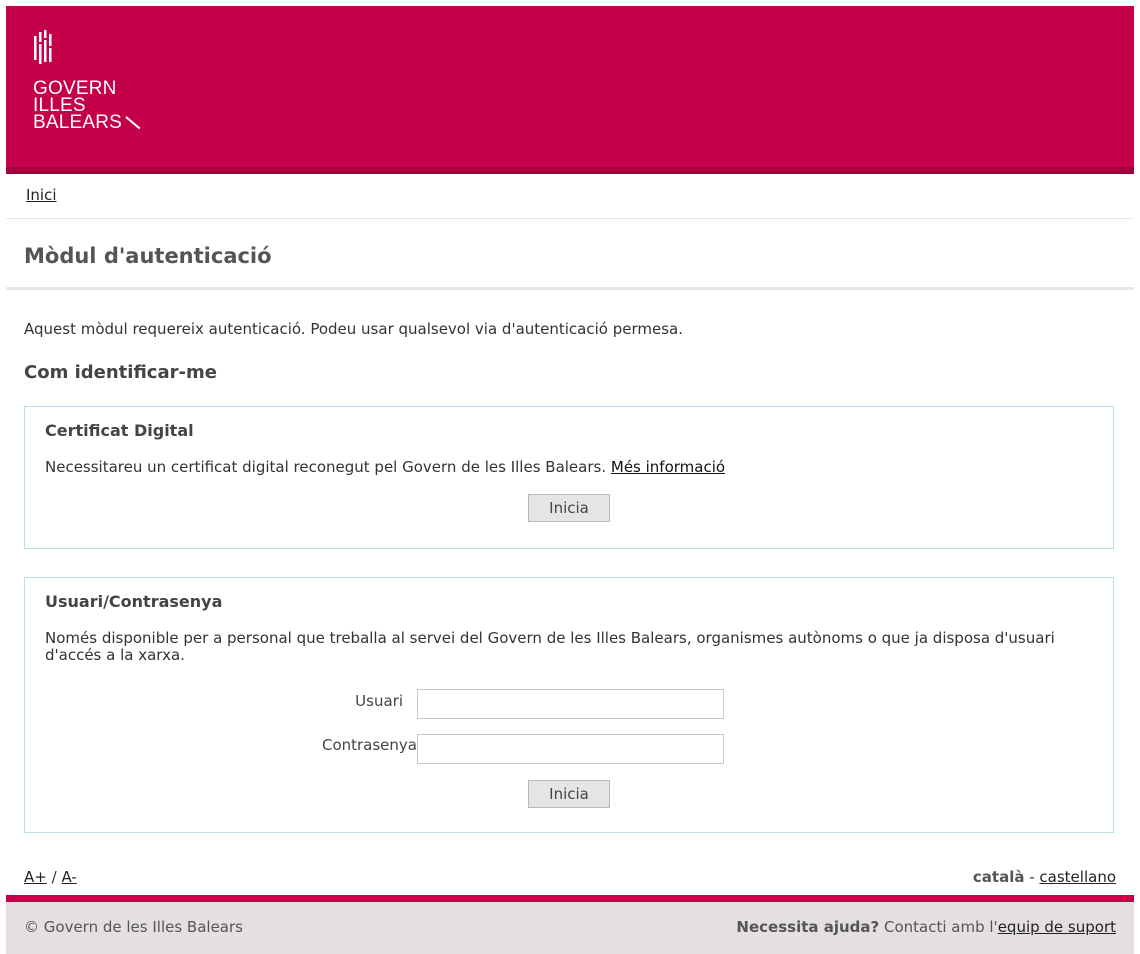  What do you see at coordinates (570, 170) in the screenshot?
I see `header-stripe` at bounding box center [570, 170].